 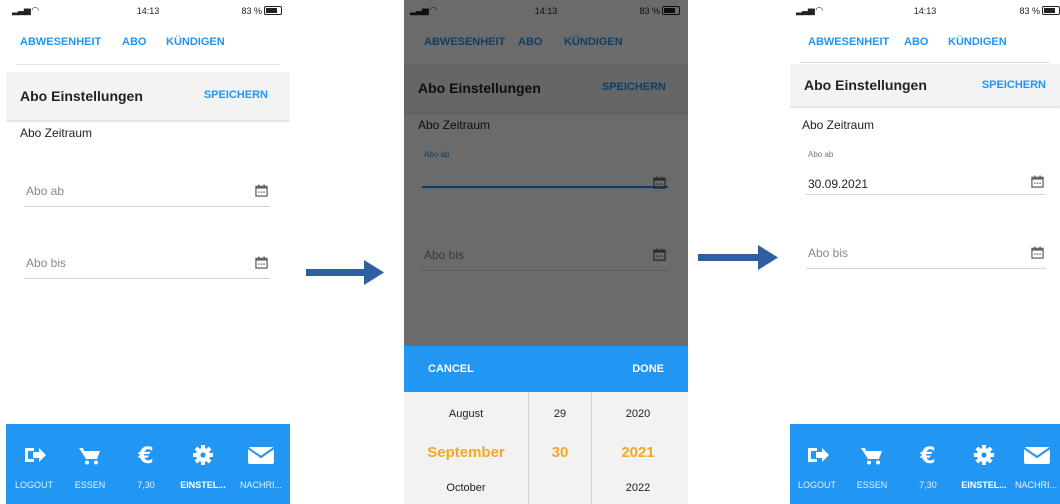 I want to click on month-option: October, so click(x=466, y=488).